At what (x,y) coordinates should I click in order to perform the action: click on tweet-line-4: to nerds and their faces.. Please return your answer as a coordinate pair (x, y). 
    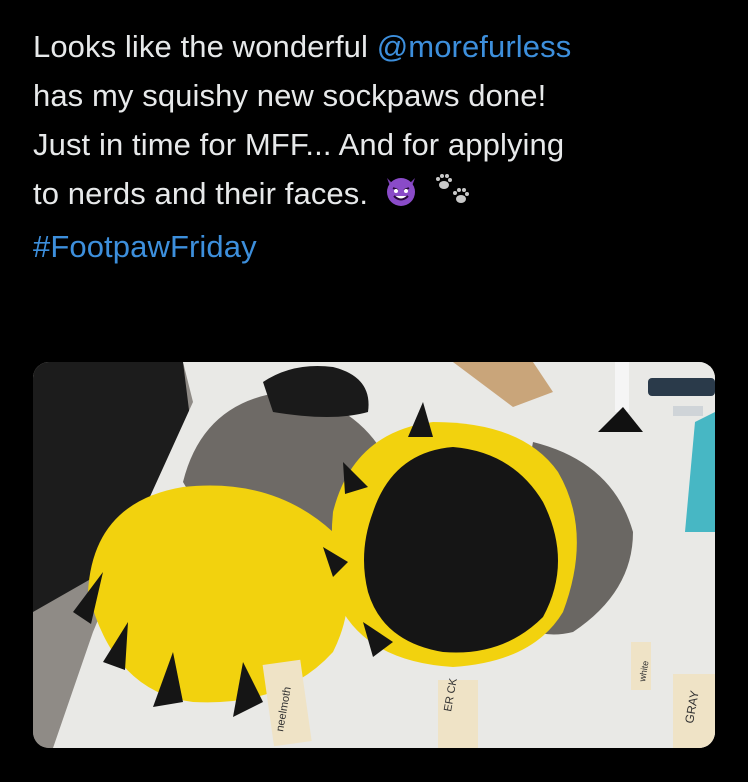
    Looking at the image, I should click on (378, 195).